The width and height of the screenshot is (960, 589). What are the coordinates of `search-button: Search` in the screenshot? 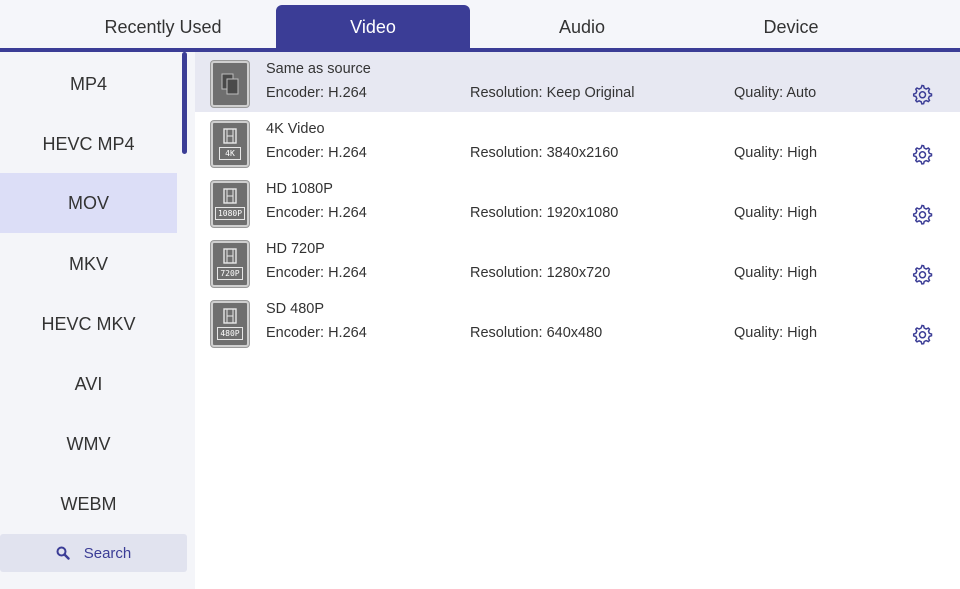 It's located at (93, 553).